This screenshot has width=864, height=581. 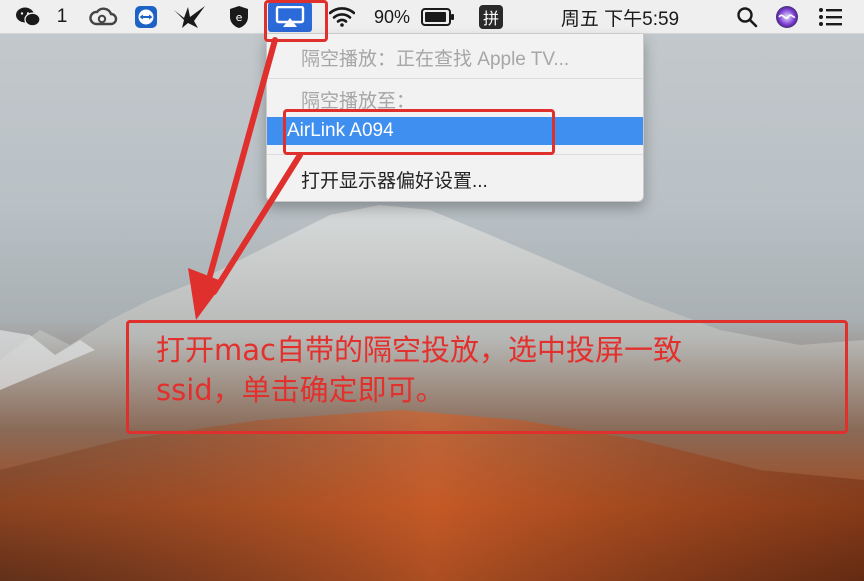 I want to click on shield-app-icon: e, so click(x=239, y=17).